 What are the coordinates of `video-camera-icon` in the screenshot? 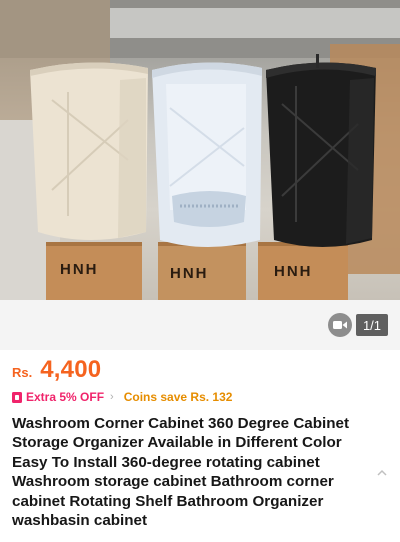 It's located at (340, 325).